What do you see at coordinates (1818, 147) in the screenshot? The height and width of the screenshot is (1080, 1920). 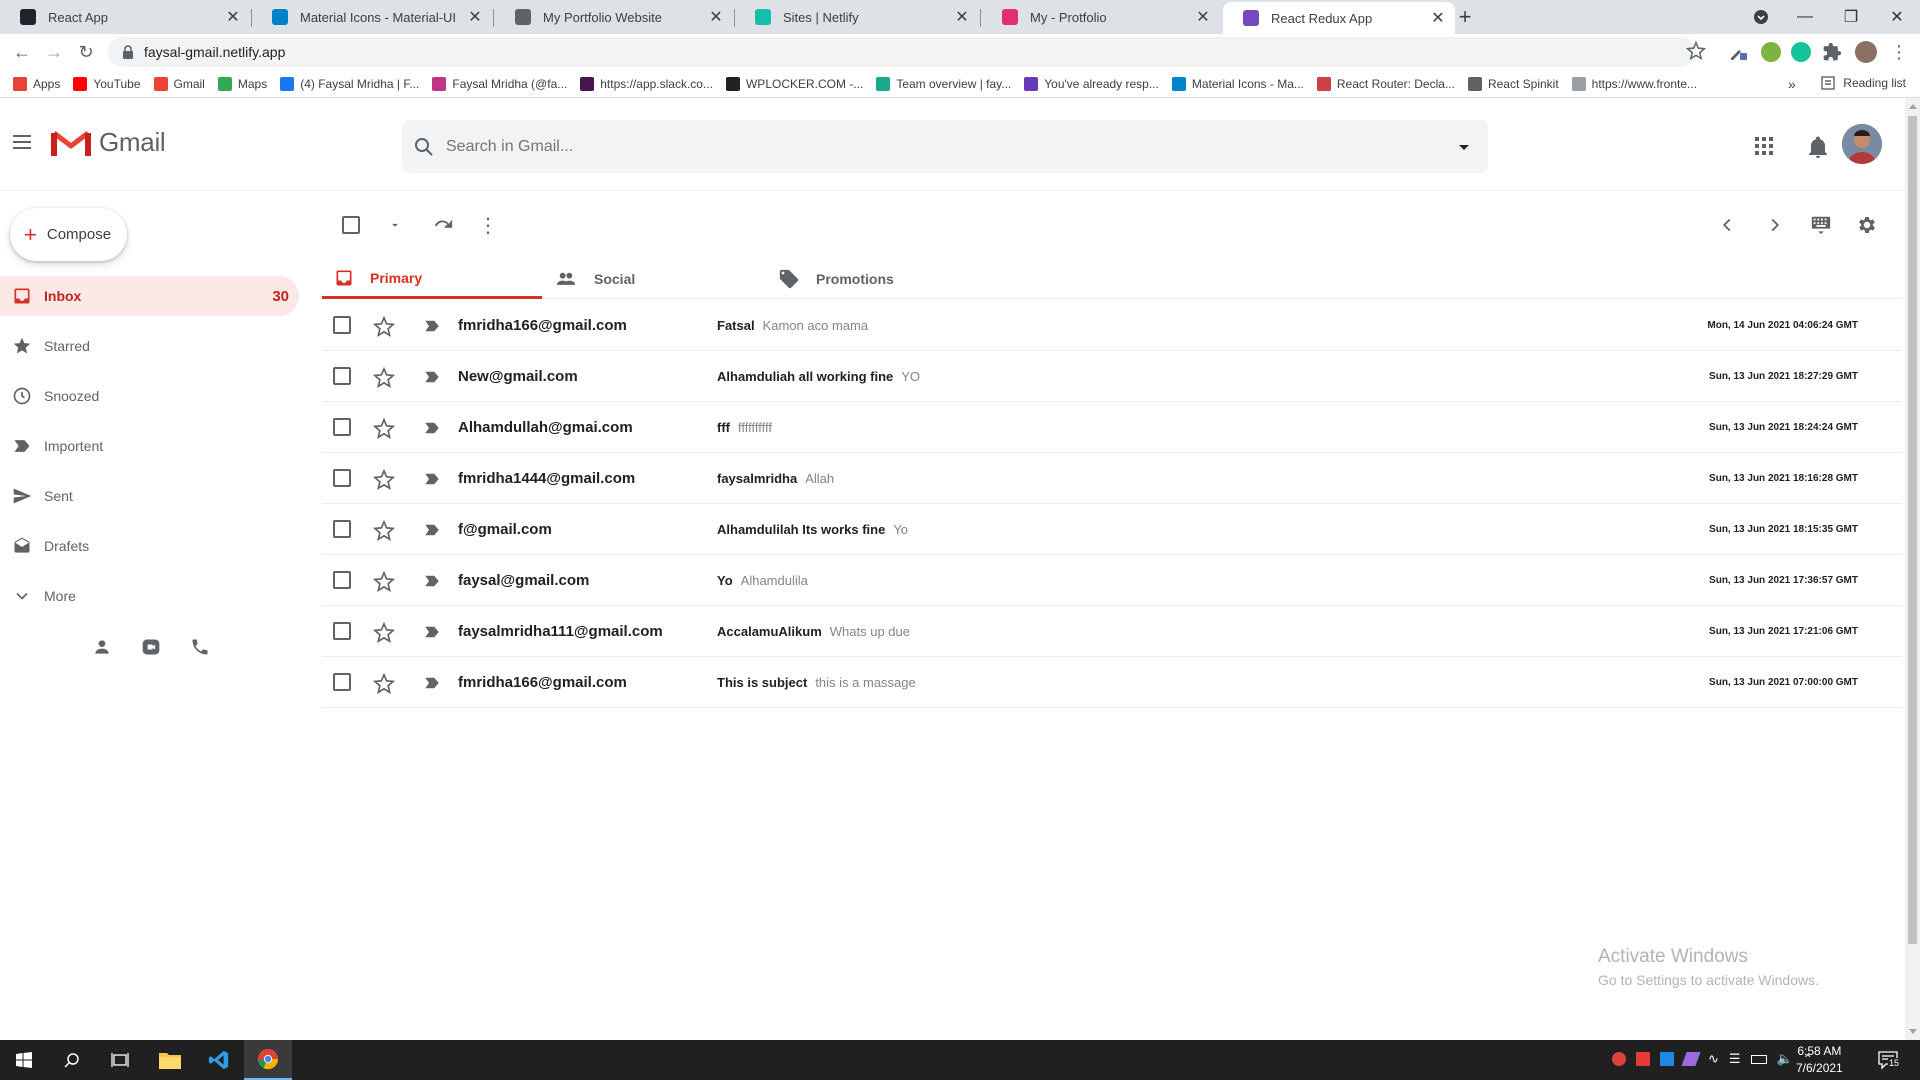 I see `notifications-button` at bounding box center [1818, 147].